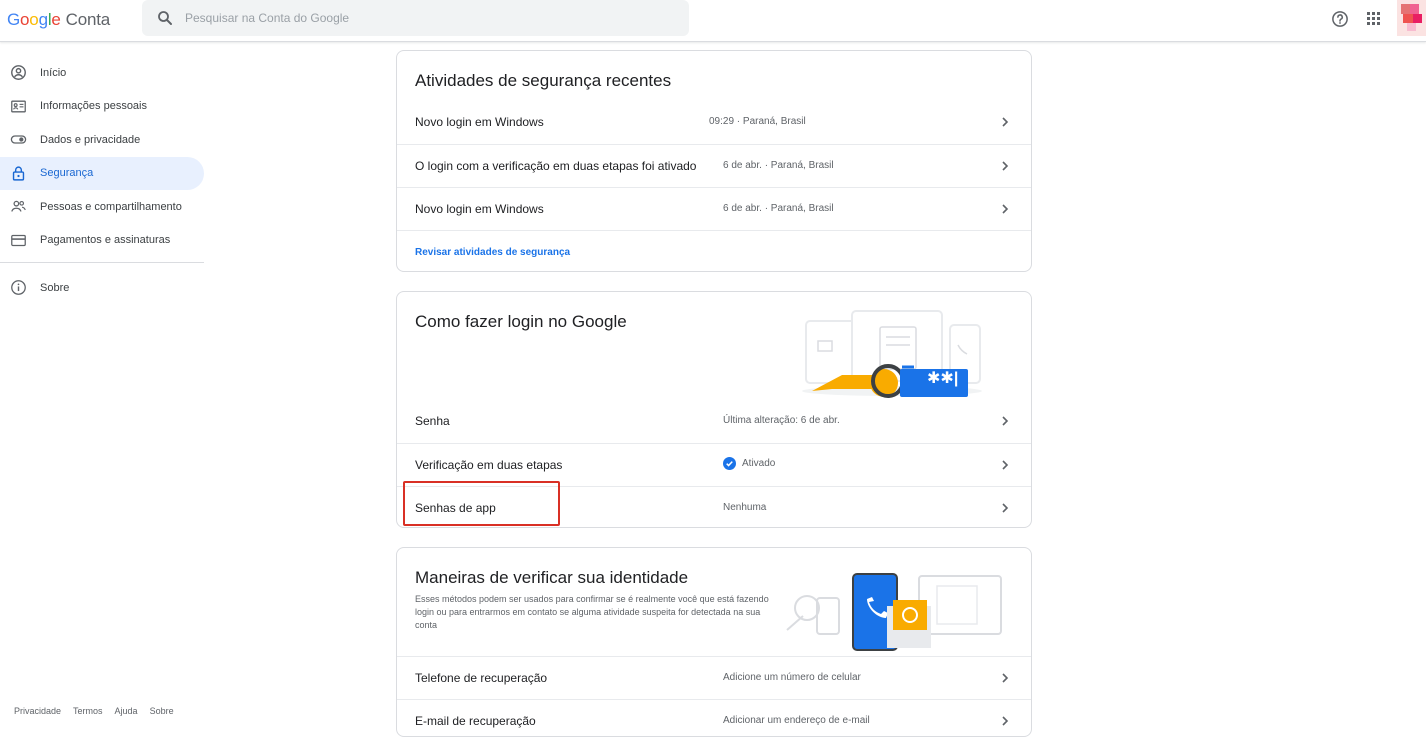  I want to click on home-icon, so click(18, 73).